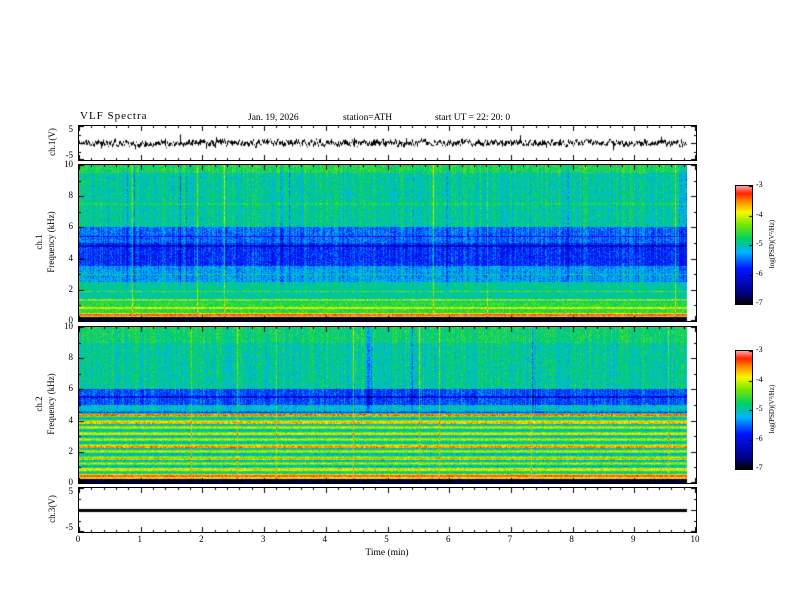 Image resolution: width=792 pixels, height=612 pixels. What do you see at coordinates (273, 118) in the screenshot?
I see `figure-date: Jan. 19, 2026` at bounding box center [273, 118].